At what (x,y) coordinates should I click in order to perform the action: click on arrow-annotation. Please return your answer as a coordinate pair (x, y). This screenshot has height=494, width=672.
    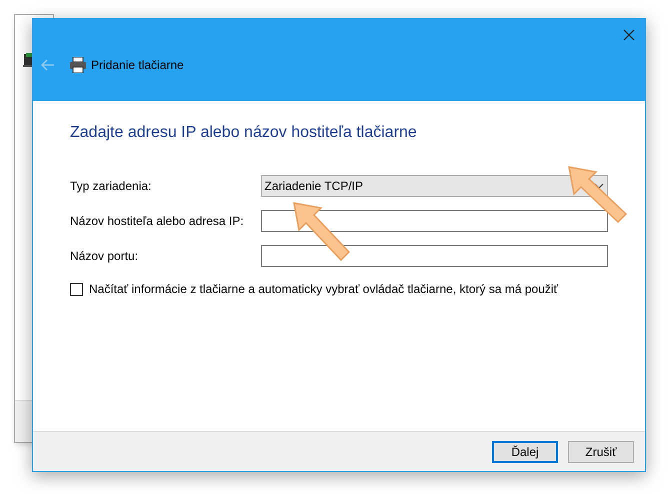
    Looking at the image, I should click on (322, 232).